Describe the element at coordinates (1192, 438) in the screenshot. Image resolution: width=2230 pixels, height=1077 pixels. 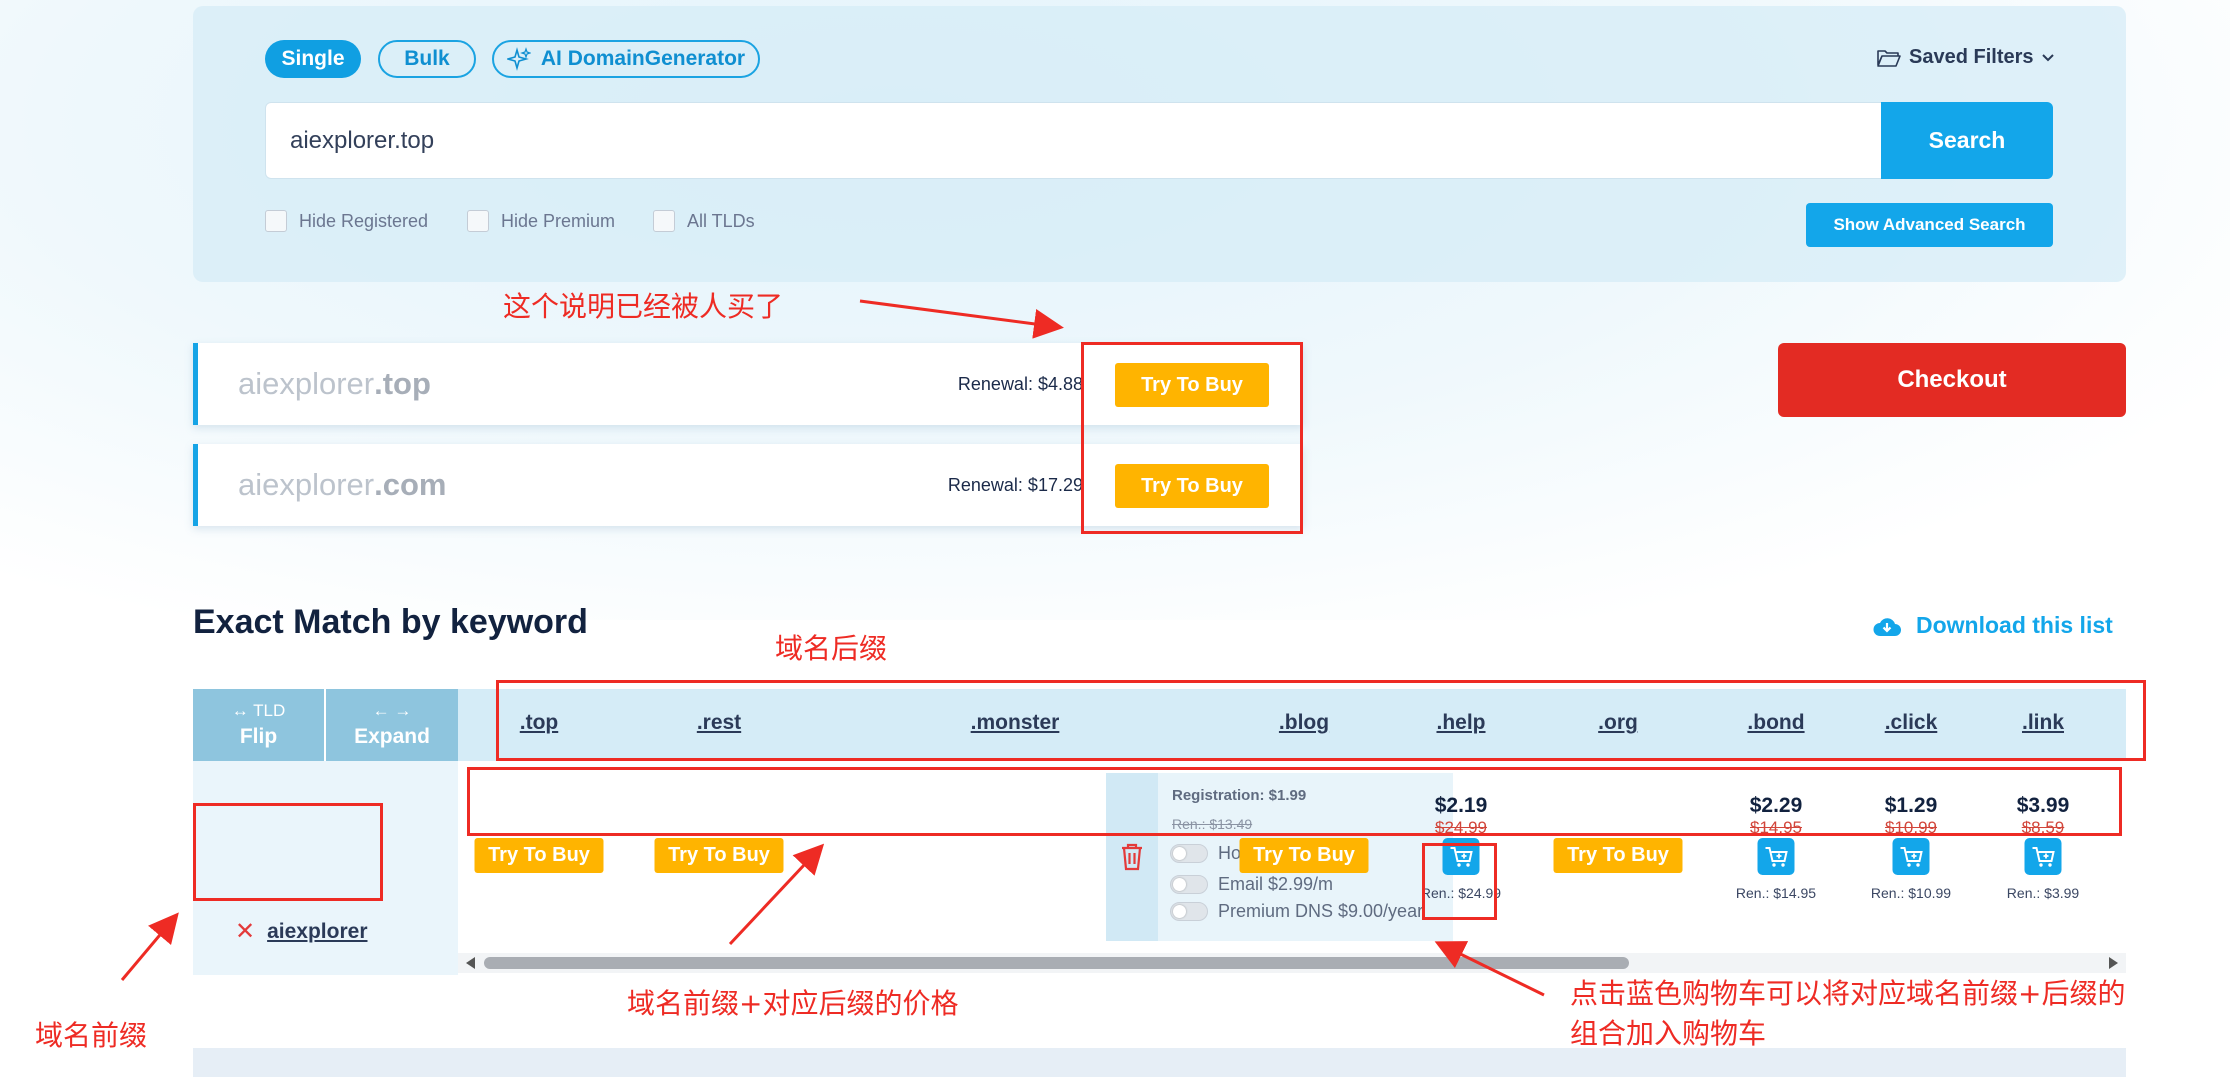
I see `annotation-box-buy-buttons` at that location.